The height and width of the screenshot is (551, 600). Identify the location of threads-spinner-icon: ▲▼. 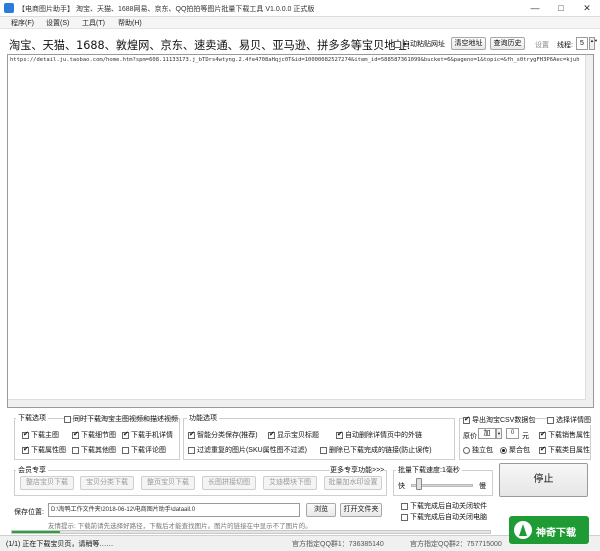
(593, 43).